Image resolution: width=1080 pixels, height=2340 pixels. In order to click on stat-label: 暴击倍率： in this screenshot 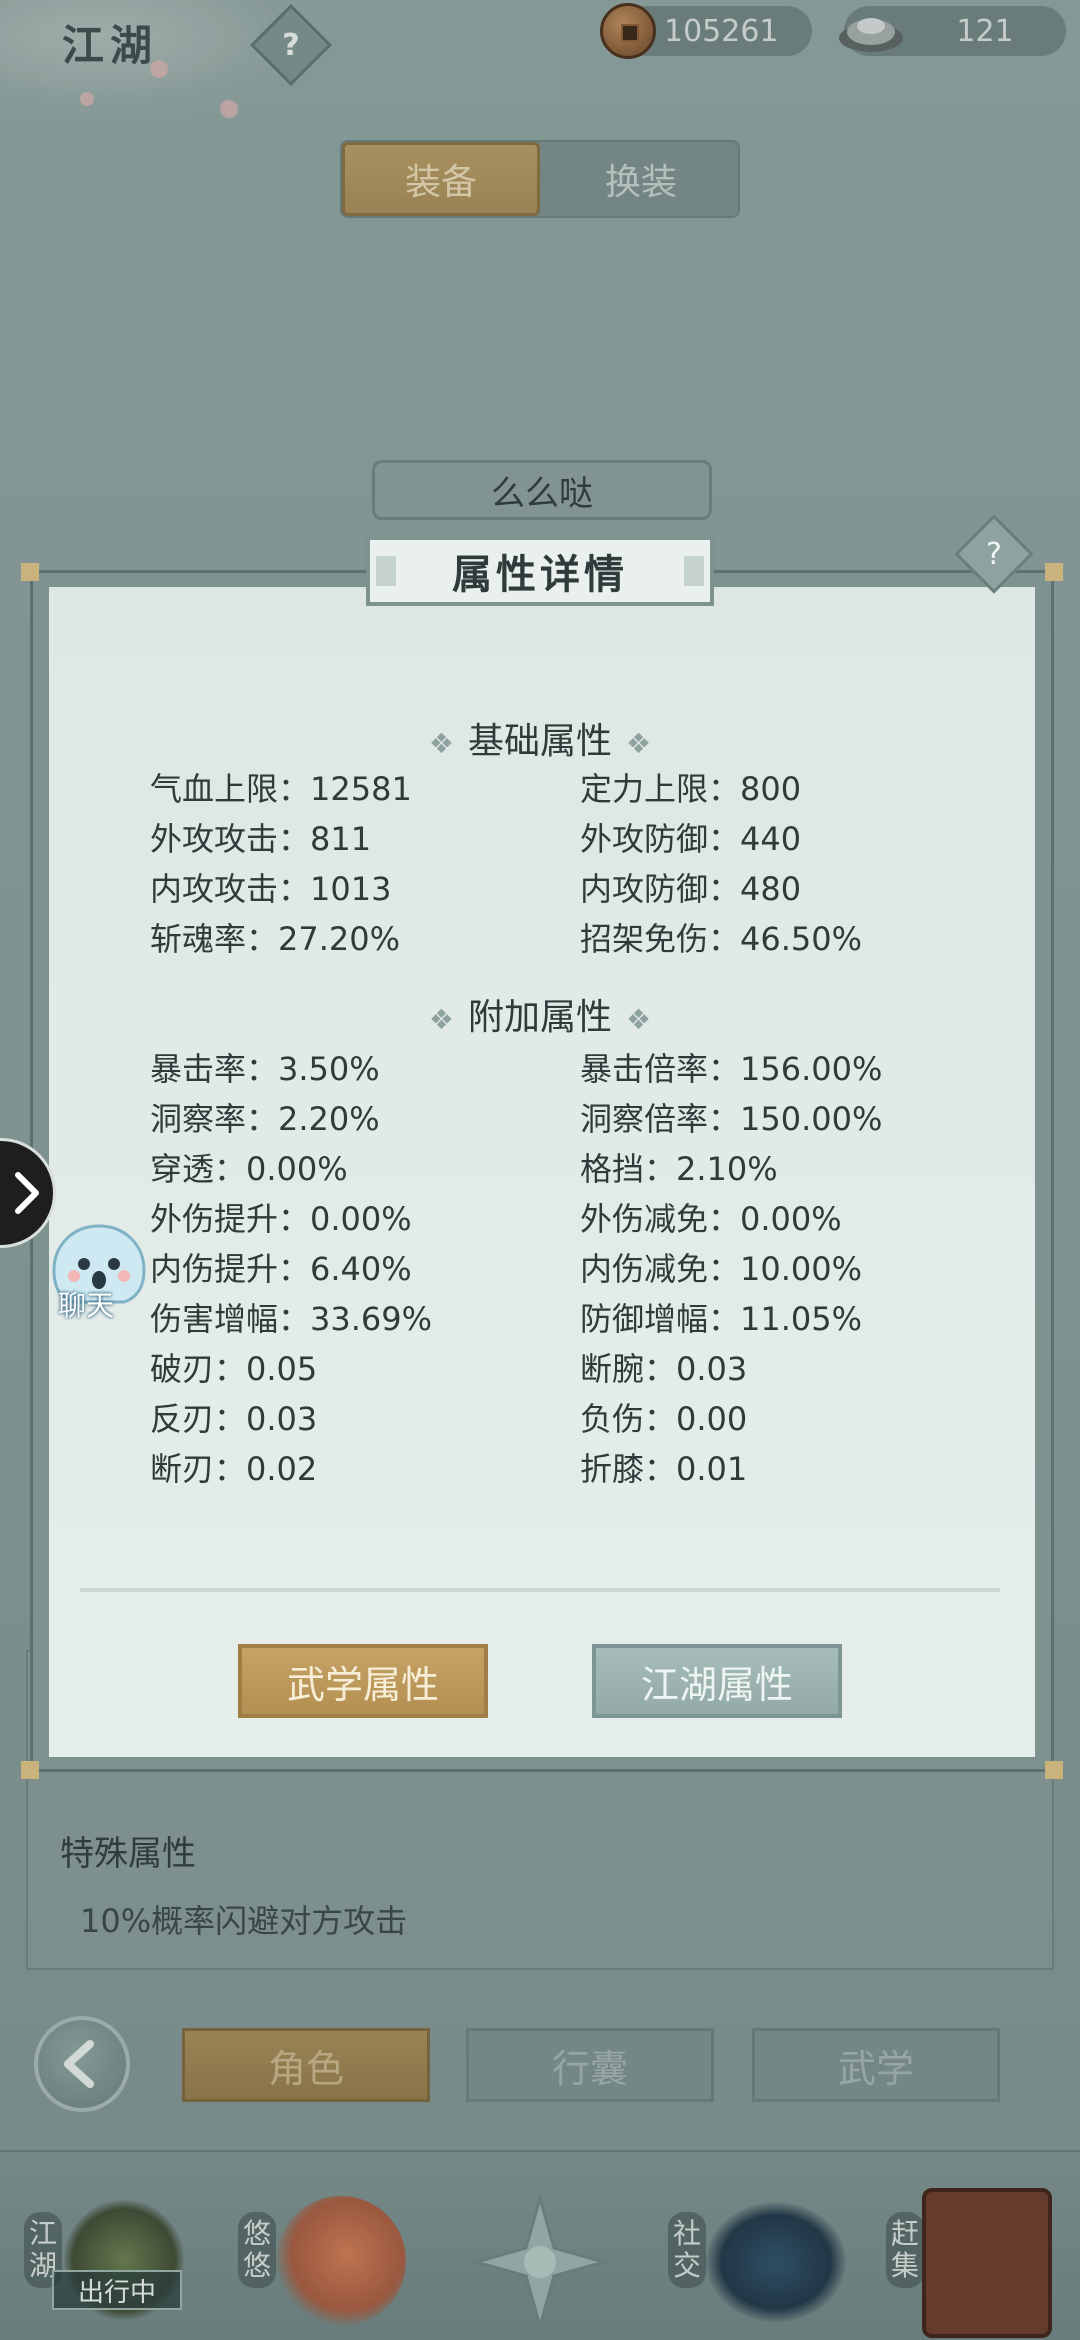, I will do `click(660, 1069)`.